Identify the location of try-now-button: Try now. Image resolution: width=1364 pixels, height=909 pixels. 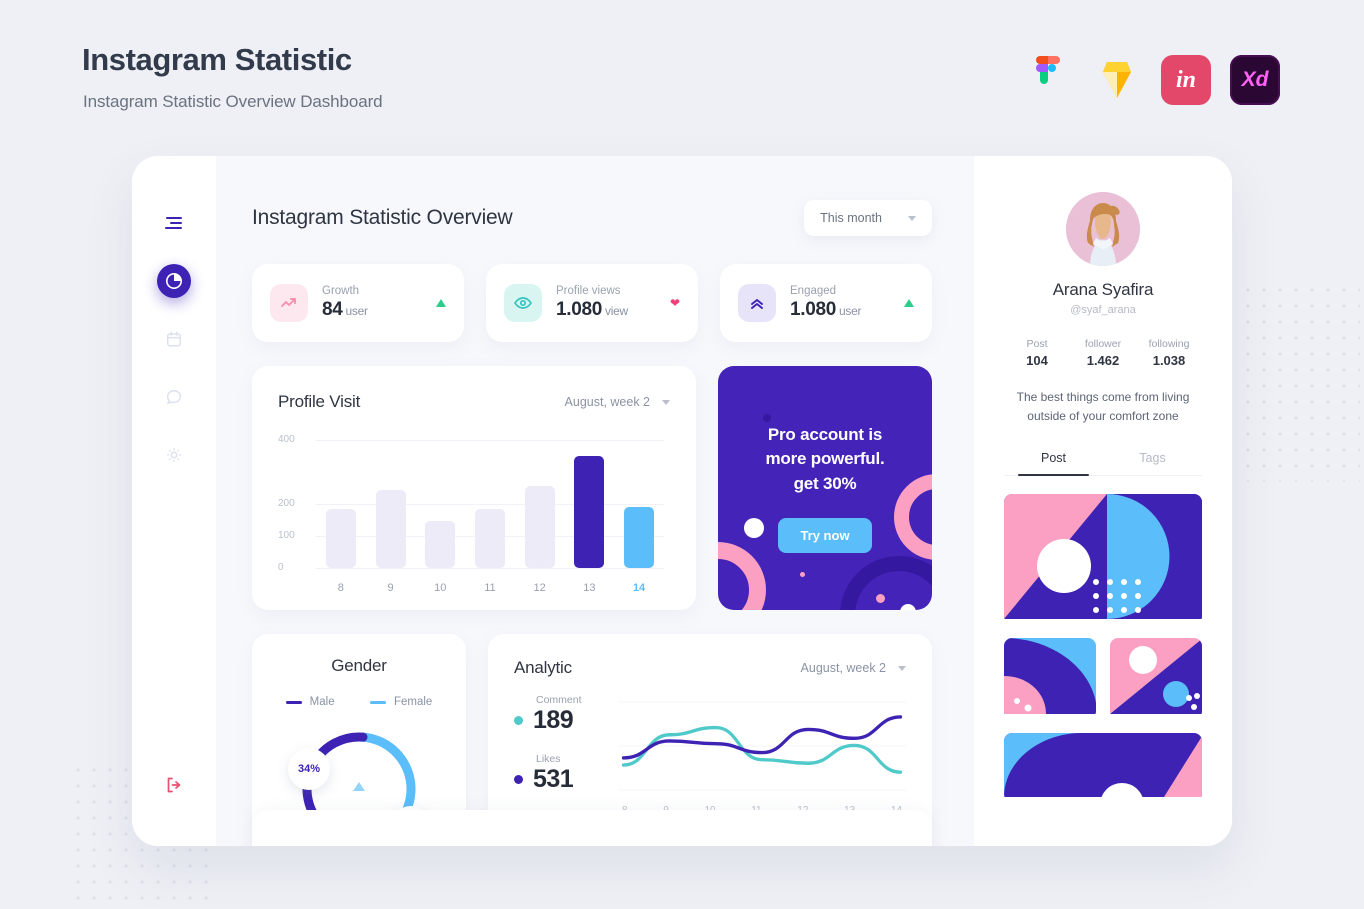
(825, 536).